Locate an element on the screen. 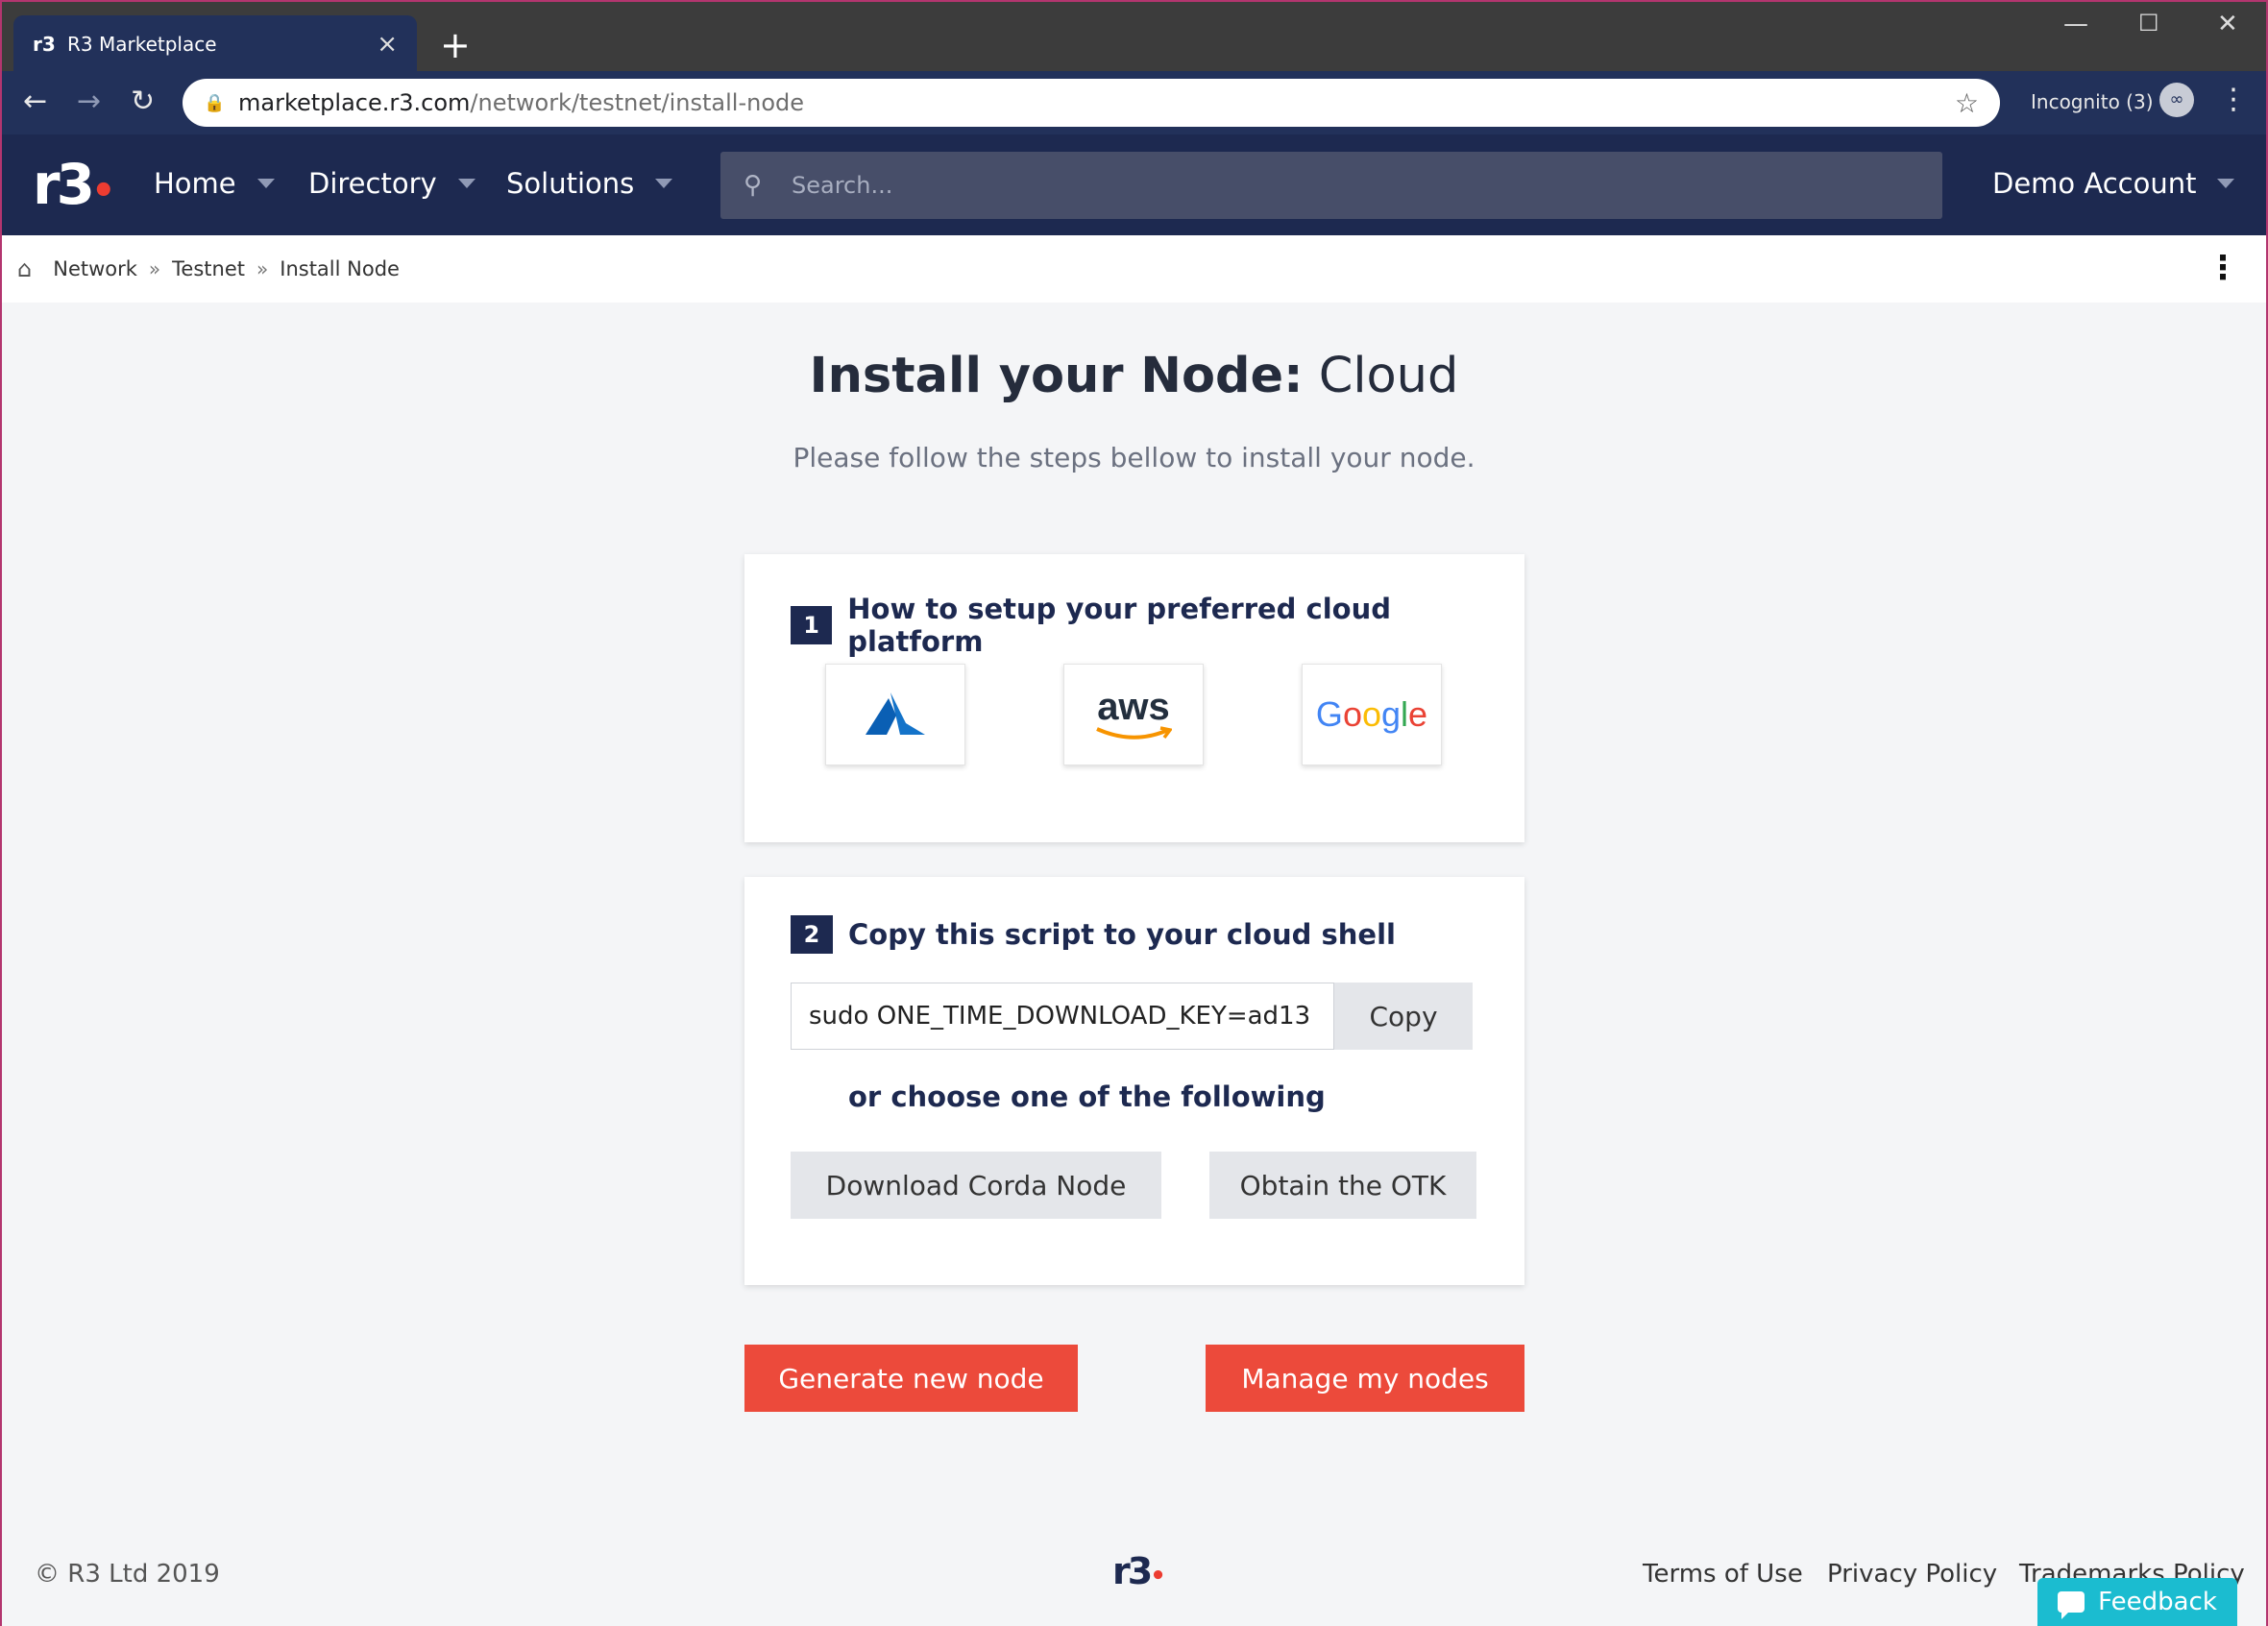 The image size is (2268, 1626). script-copy-group: Copy is located at coordinates (1132, 1017).